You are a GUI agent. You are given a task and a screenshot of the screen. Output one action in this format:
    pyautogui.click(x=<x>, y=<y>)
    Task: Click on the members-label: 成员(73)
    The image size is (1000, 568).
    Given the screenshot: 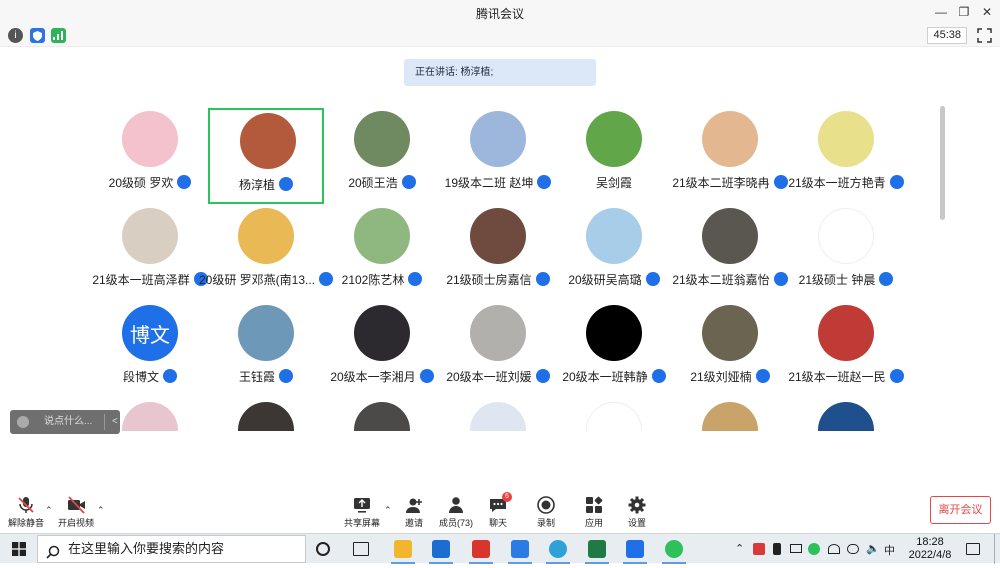 What is the action you would take?
    pyautogui.click(x=455, y=523)
    